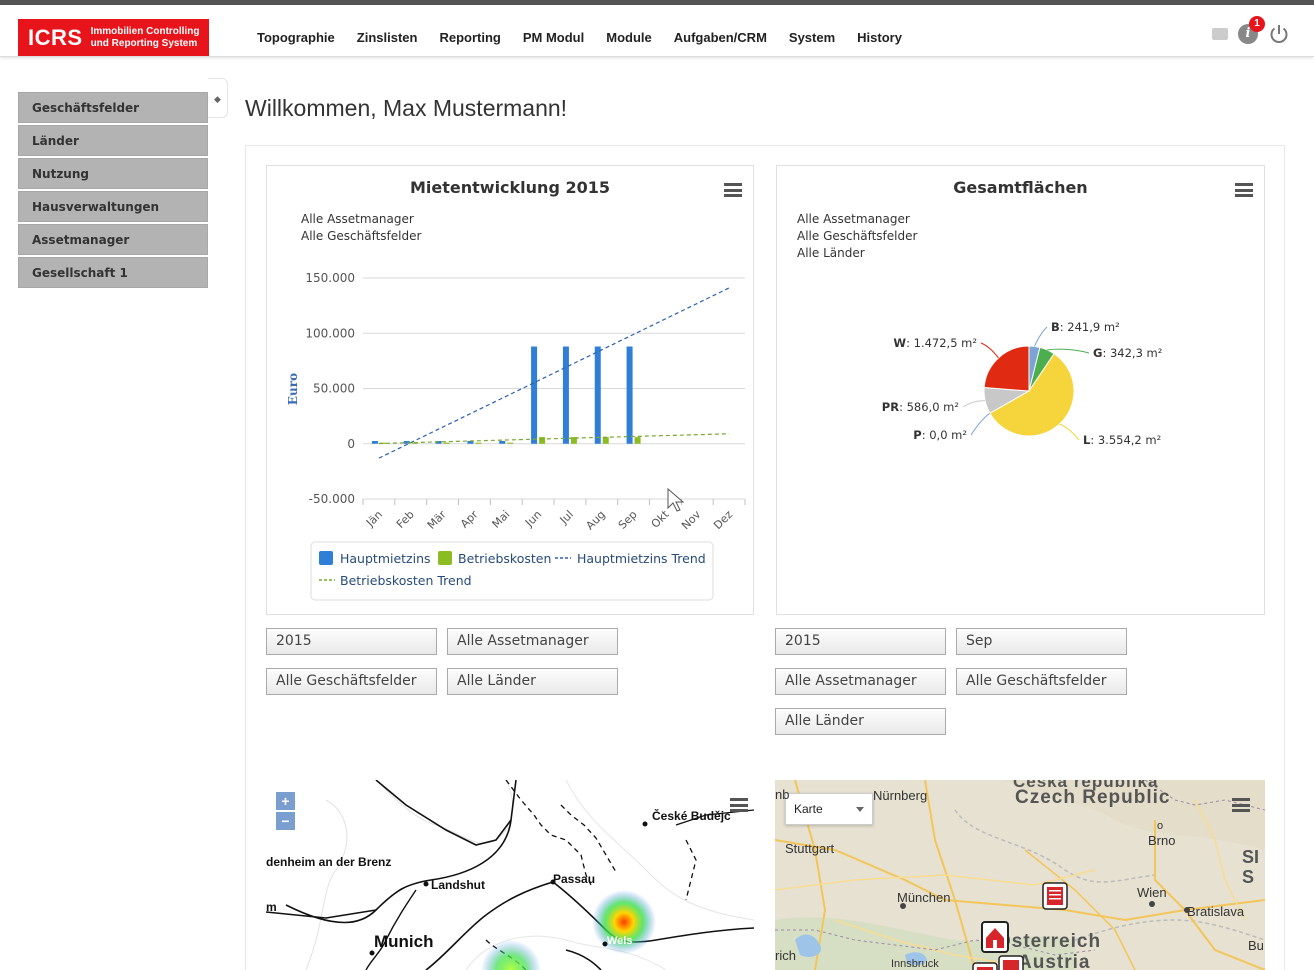 This screenshot has width=1314, height=970. Describe the element at coordinates (1122, 440) in the screenshot. I see `pie-label-l: L: 3.554,2 m²` at that location.